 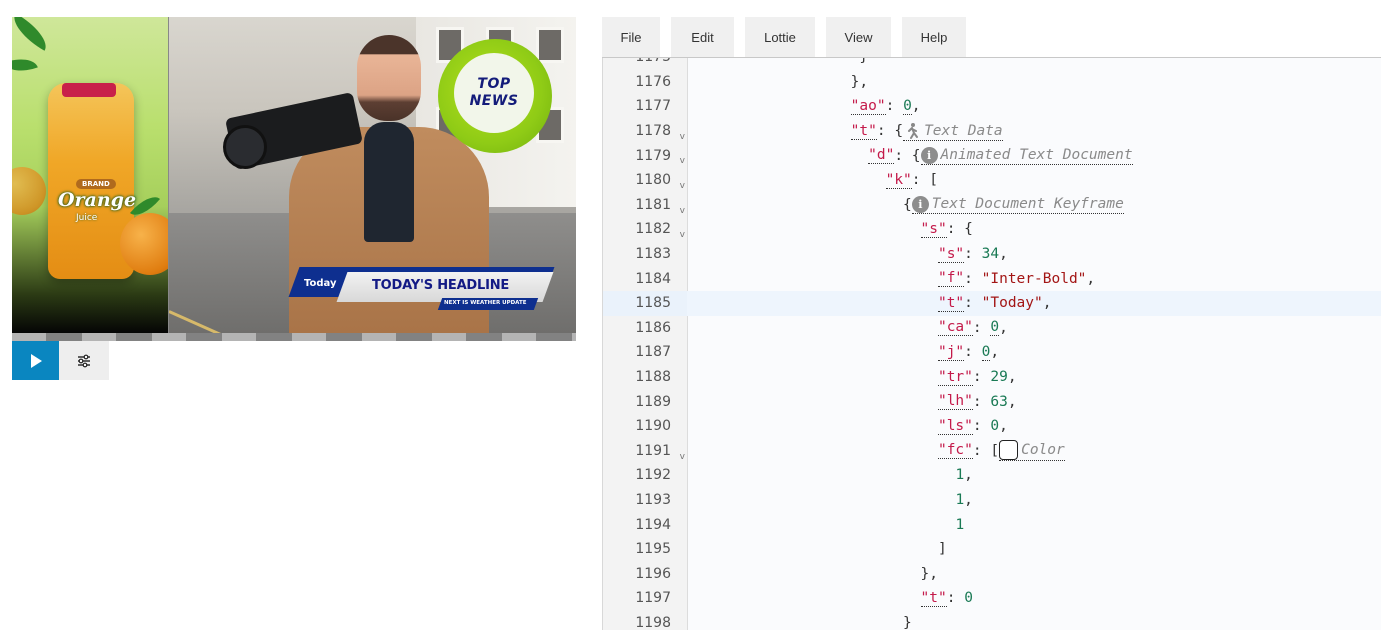 I want to click on code-line: 1197 "t": 0, so click(x=992, y=598).